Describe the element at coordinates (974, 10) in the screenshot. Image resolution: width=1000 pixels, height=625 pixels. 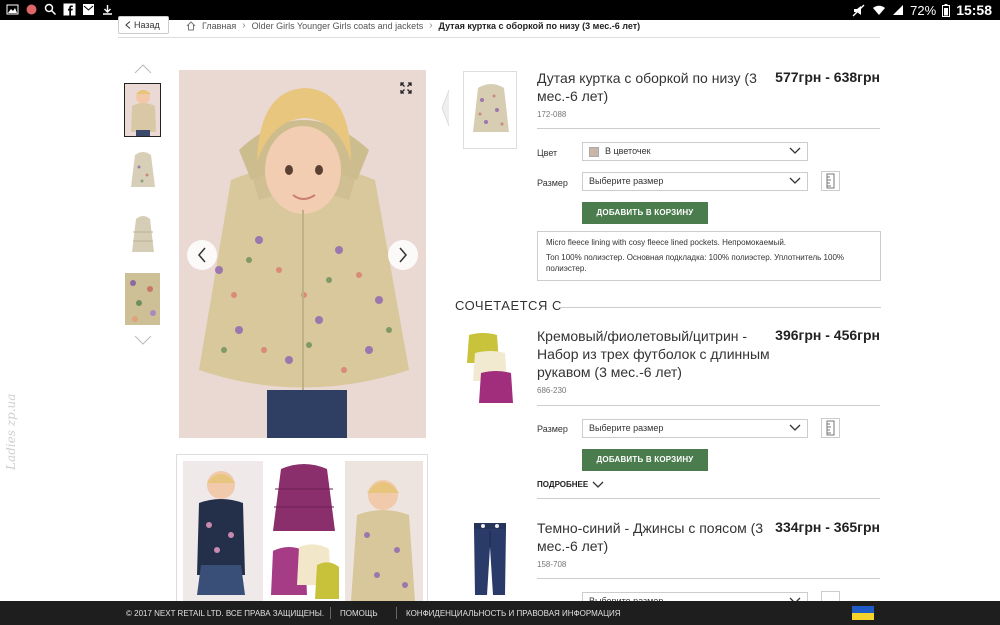
I see `clock: 15:58` at that location.